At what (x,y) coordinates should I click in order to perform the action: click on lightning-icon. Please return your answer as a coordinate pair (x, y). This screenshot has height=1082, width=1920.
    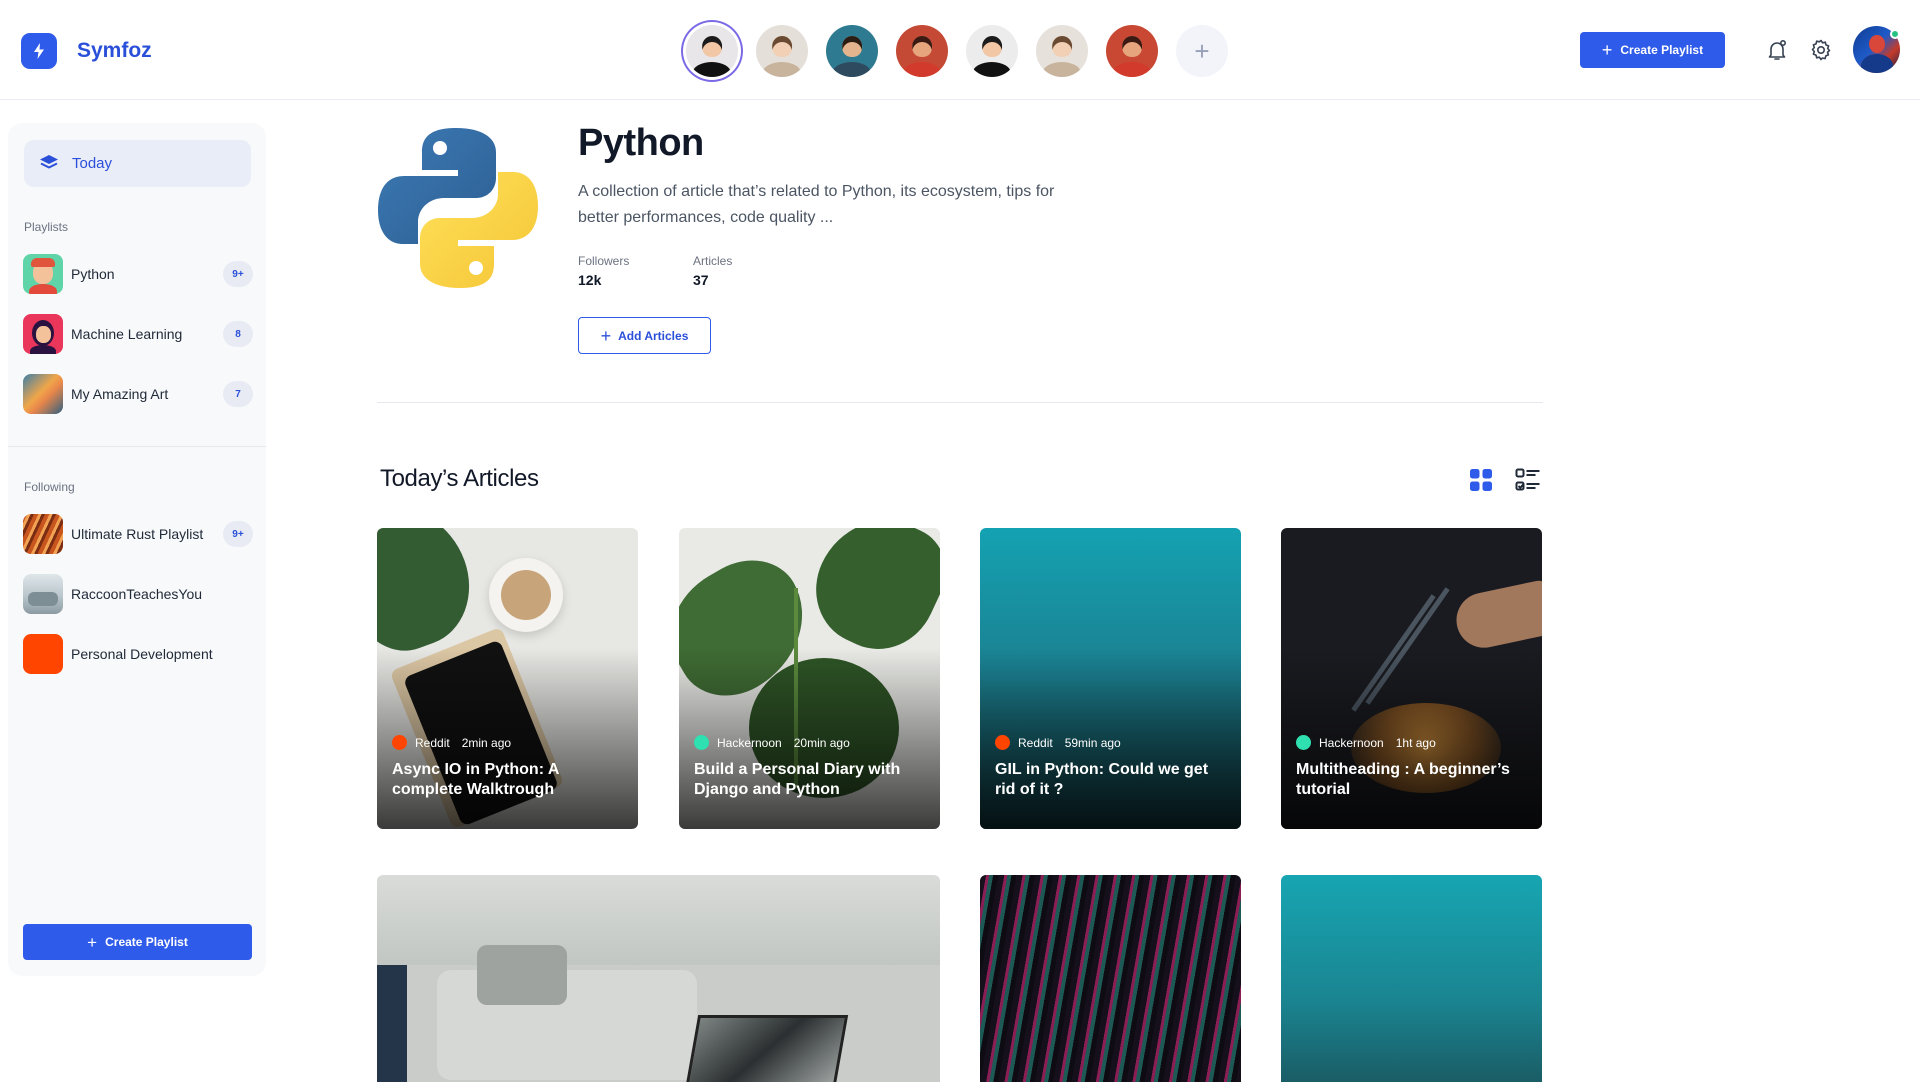
    Looking at the image, I should click on (39, 51).